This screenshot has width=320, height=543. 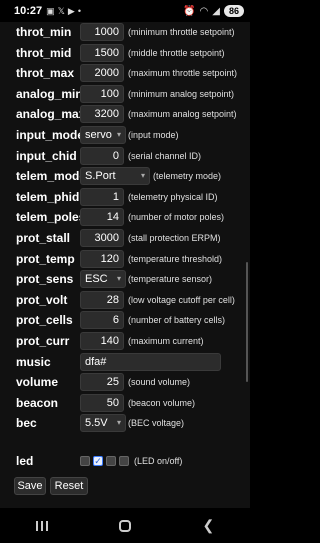 I want to click on field-value: 2000, so click(x=106, y=73).